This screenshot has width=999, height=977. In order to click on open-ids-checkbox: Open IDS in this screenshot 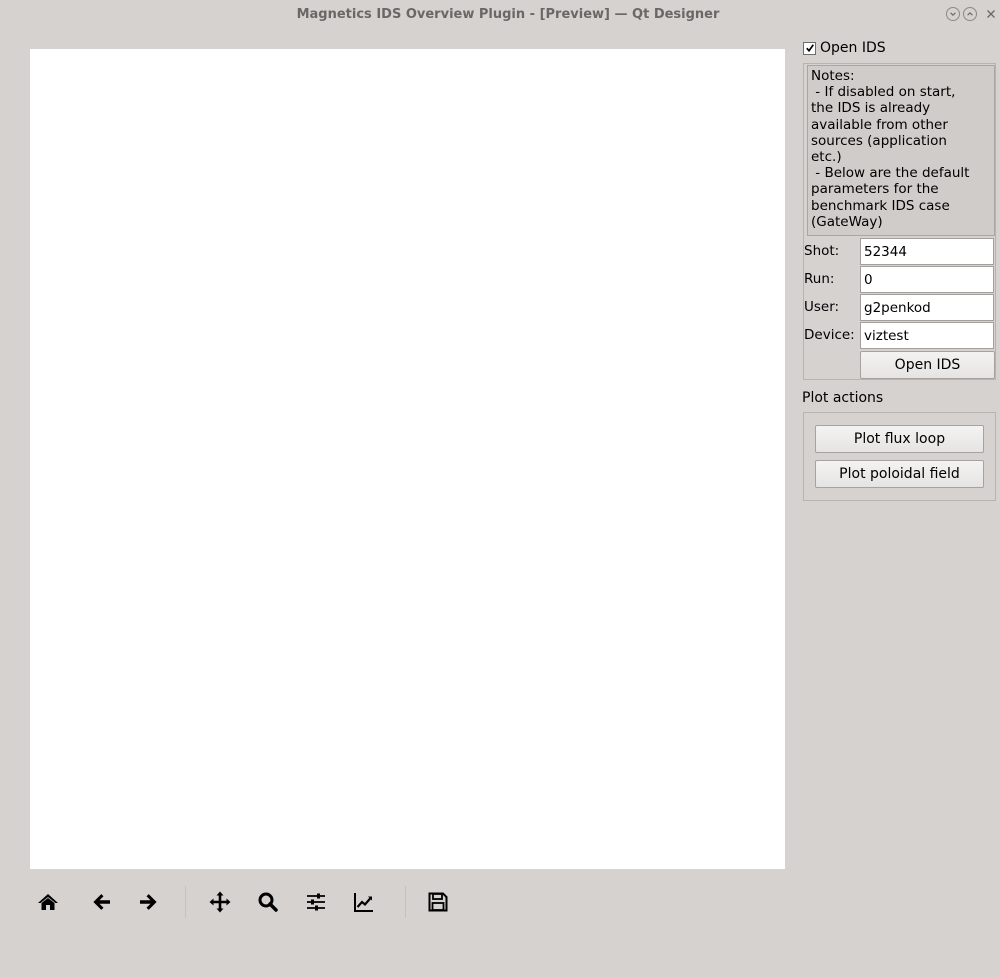, I will do `click(844, 48)`.